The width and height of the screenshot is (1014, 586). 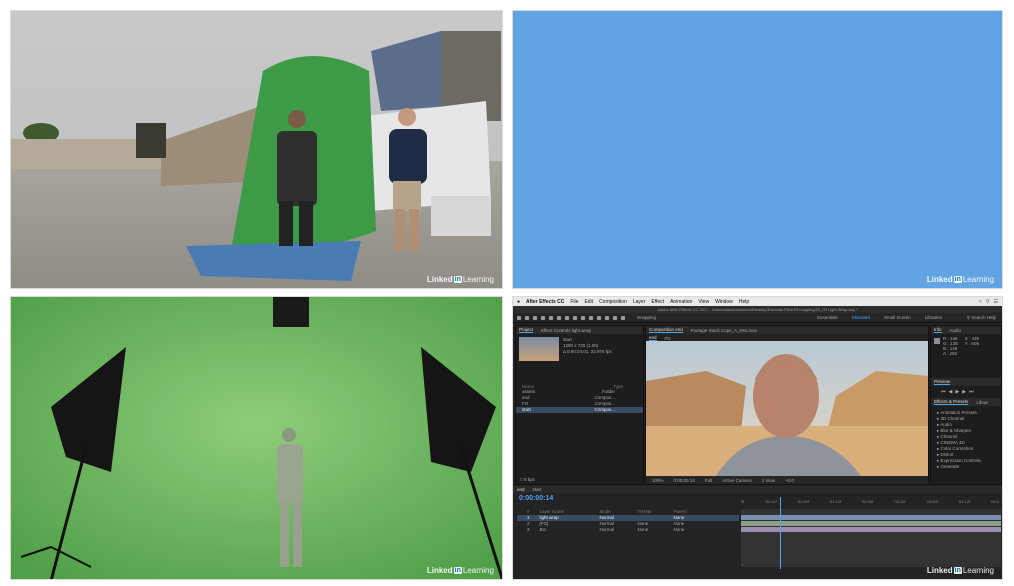 What do you see at coordinates (827, 317) in the screenshot?
I see `workspace-essentials: Essentials` at bounding box center [827, 317].